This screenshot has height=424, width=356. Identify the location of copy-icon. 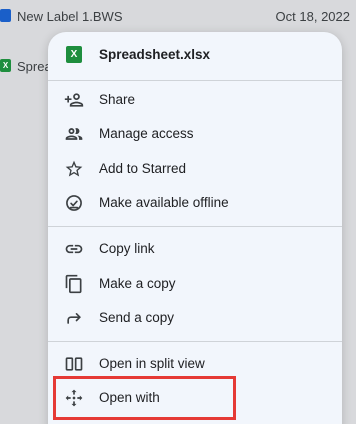
(74, 284).